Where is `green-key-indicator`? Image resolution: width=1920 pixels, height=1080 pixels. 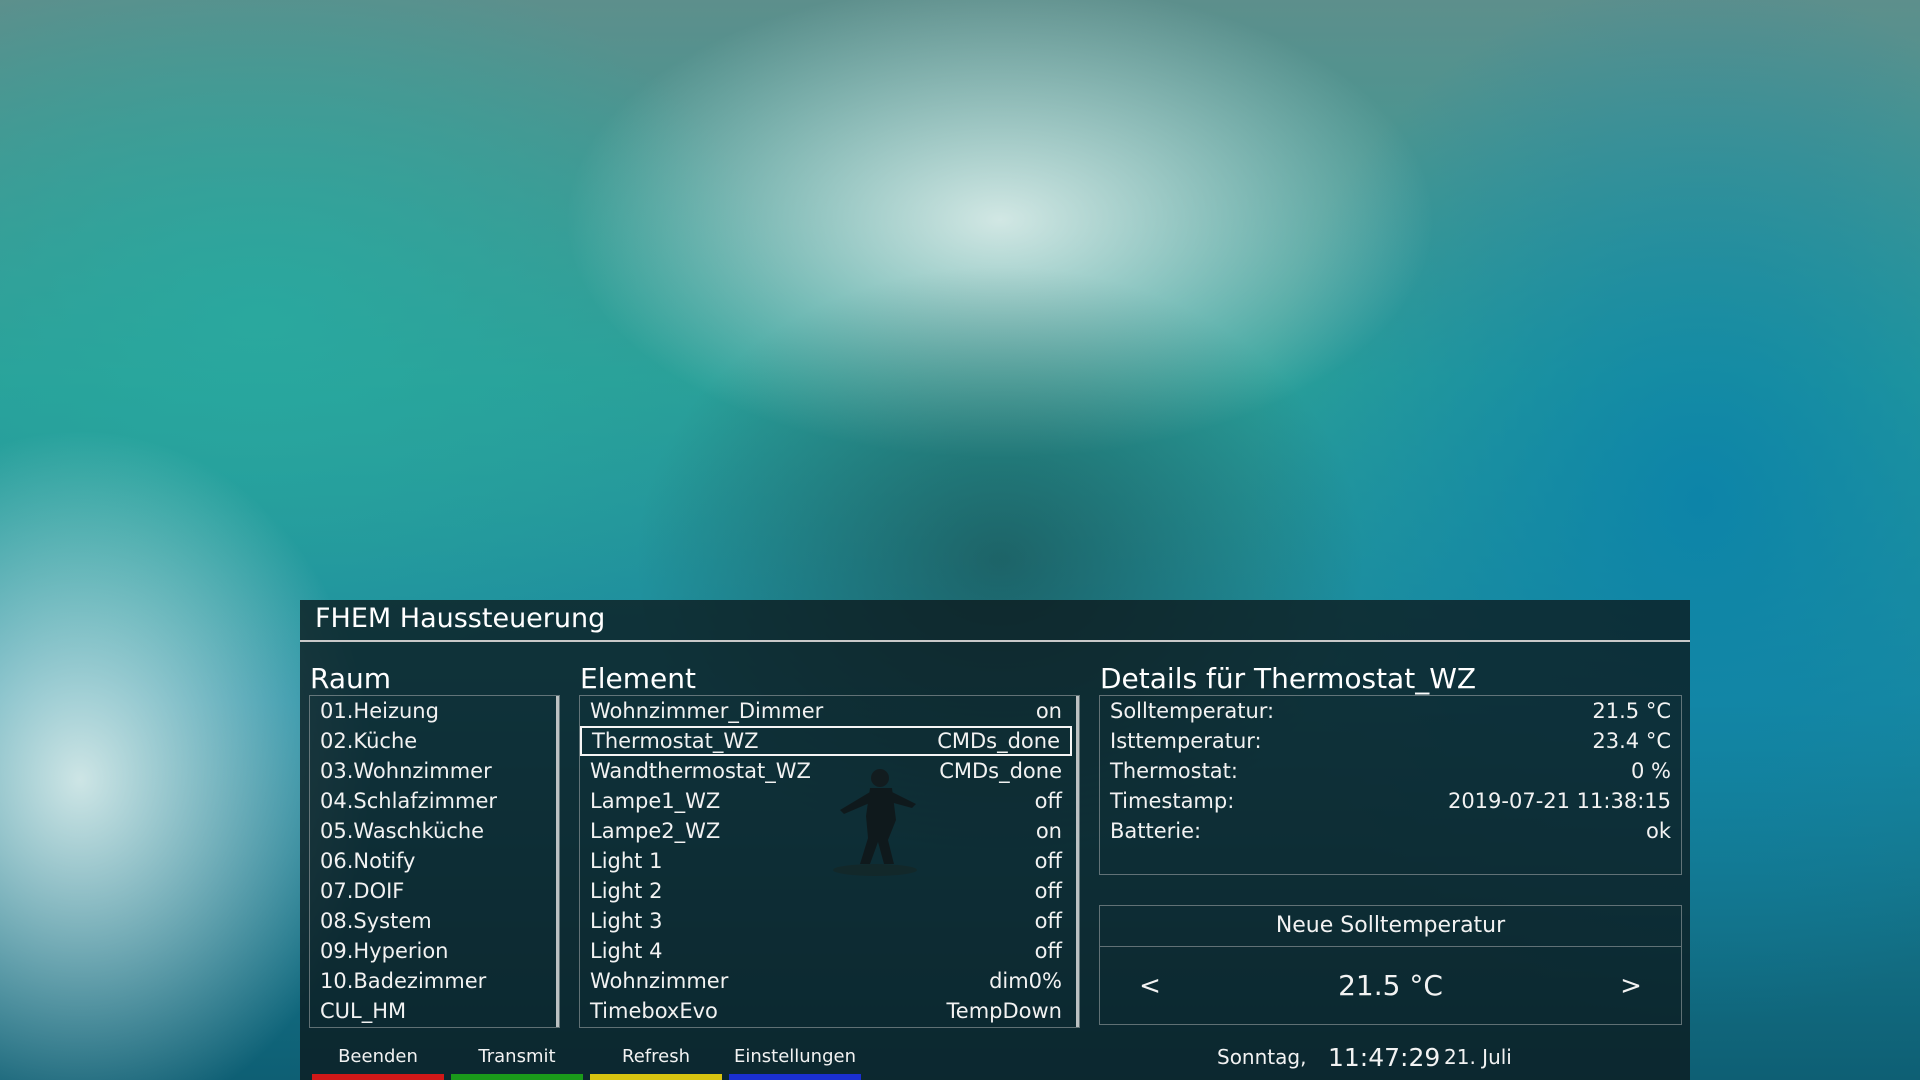 green-key-indicator is located at coordinates (517, 1077).